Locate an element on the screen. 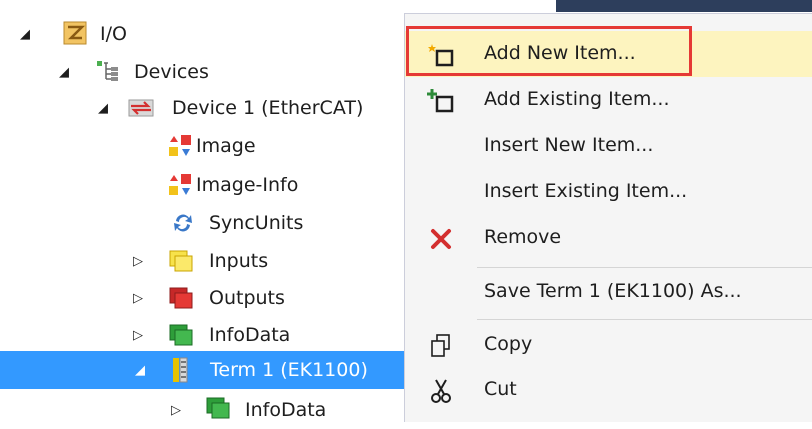 This screenshot has height=429, width=812. image-icon is located at coordinates (180, 145).